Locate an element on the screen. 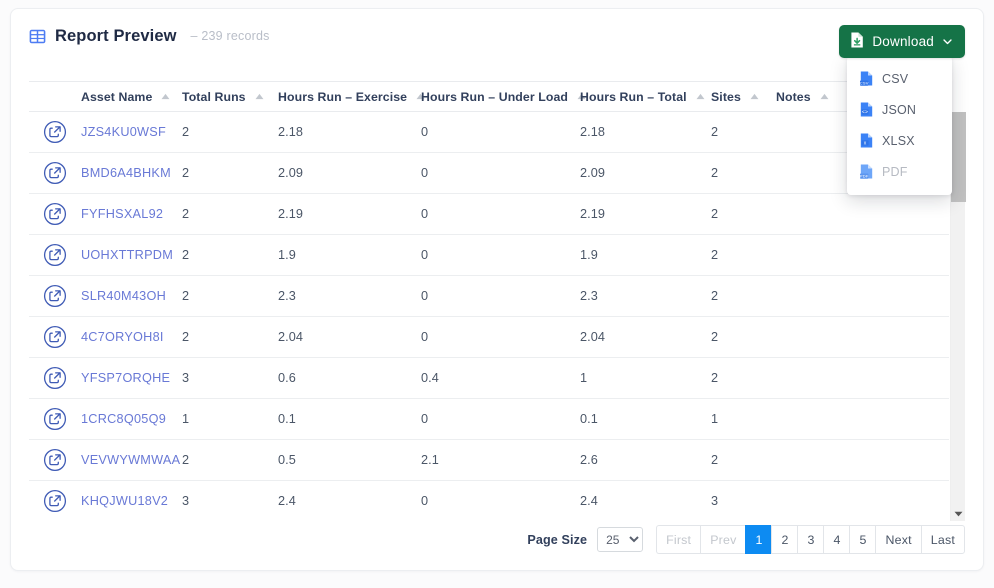 Image resolution: width=994 pixels, height=588 pixels. cell-hours-run-exercise: 0.6 is located at coordinates (349, 378).